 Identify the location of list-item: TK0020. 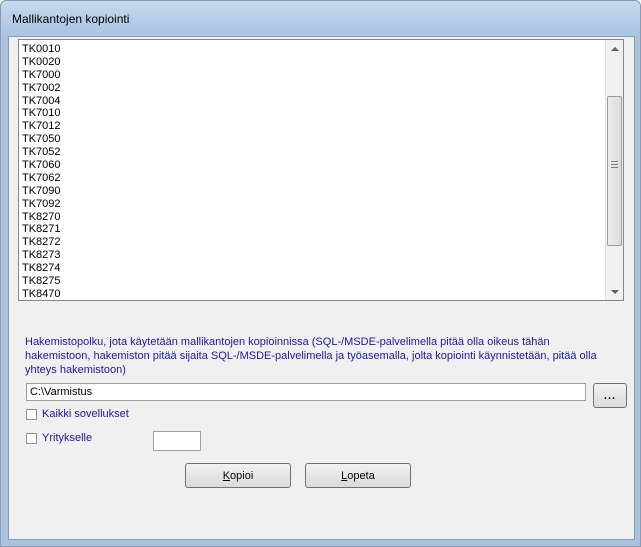
(312, 62).